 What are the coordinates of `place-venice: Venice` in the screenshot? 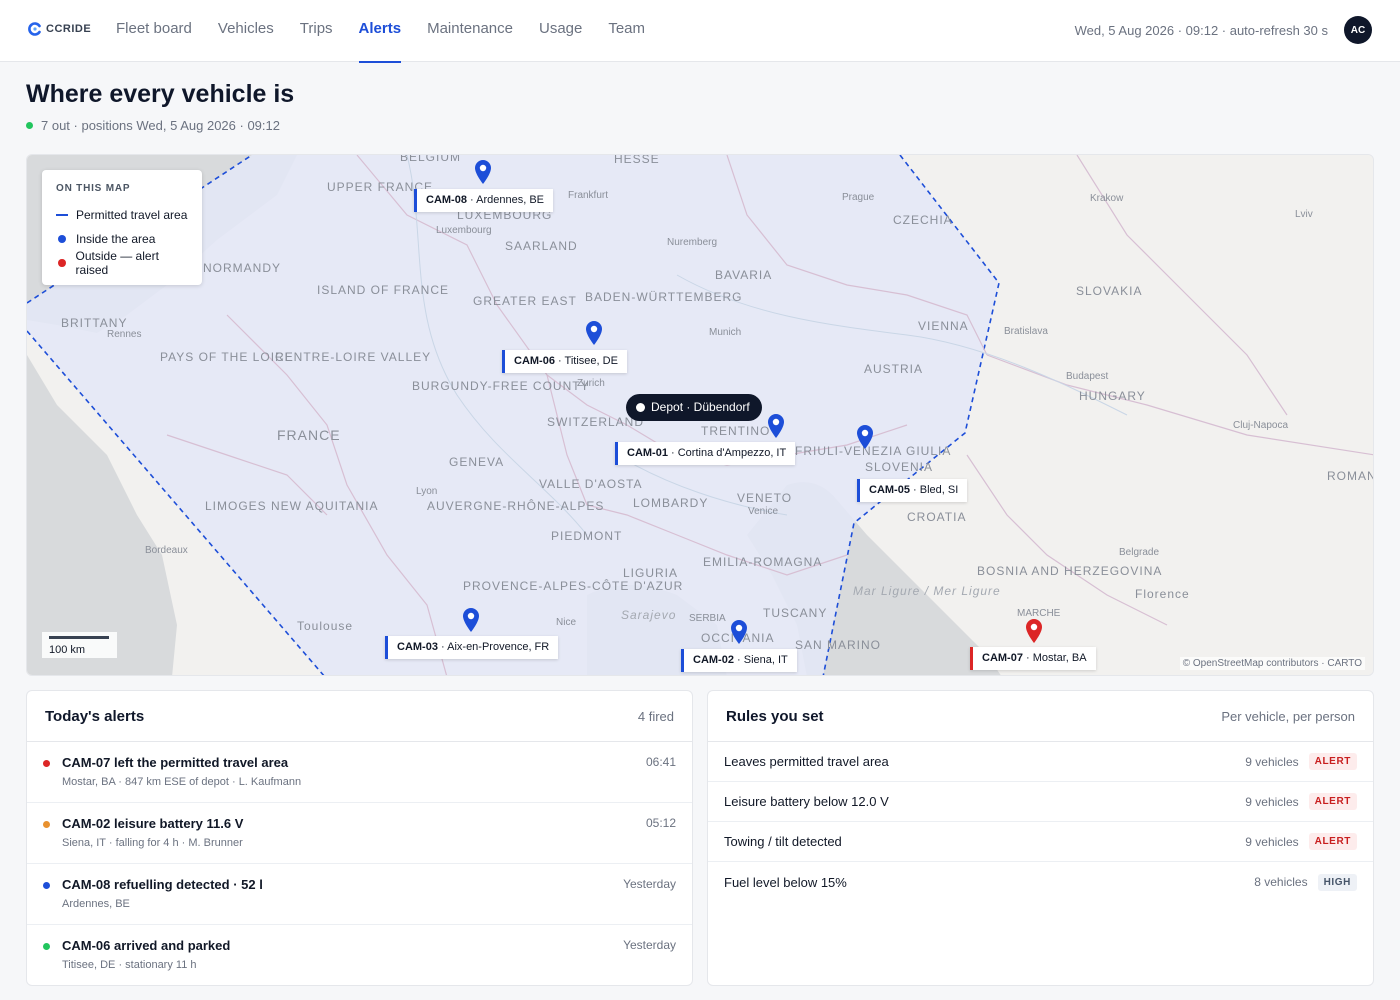 It's located at (763, 511).